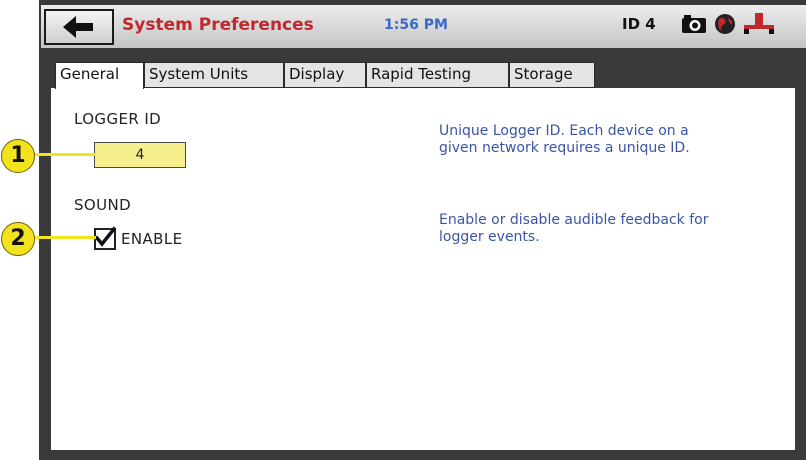 The image size is (806, 460). I want to click on device-id: ID 4, so click(639, 24).